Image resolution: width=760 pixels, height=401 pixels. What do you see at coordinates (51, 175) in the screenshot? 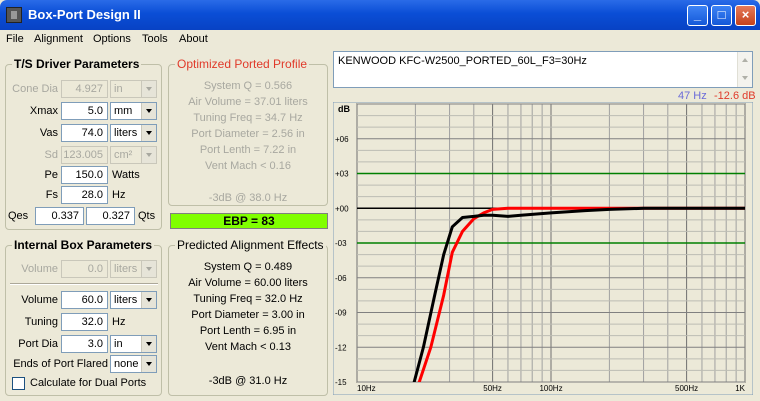
I see `pe-label: Pe` at bounding box center [51, 175].